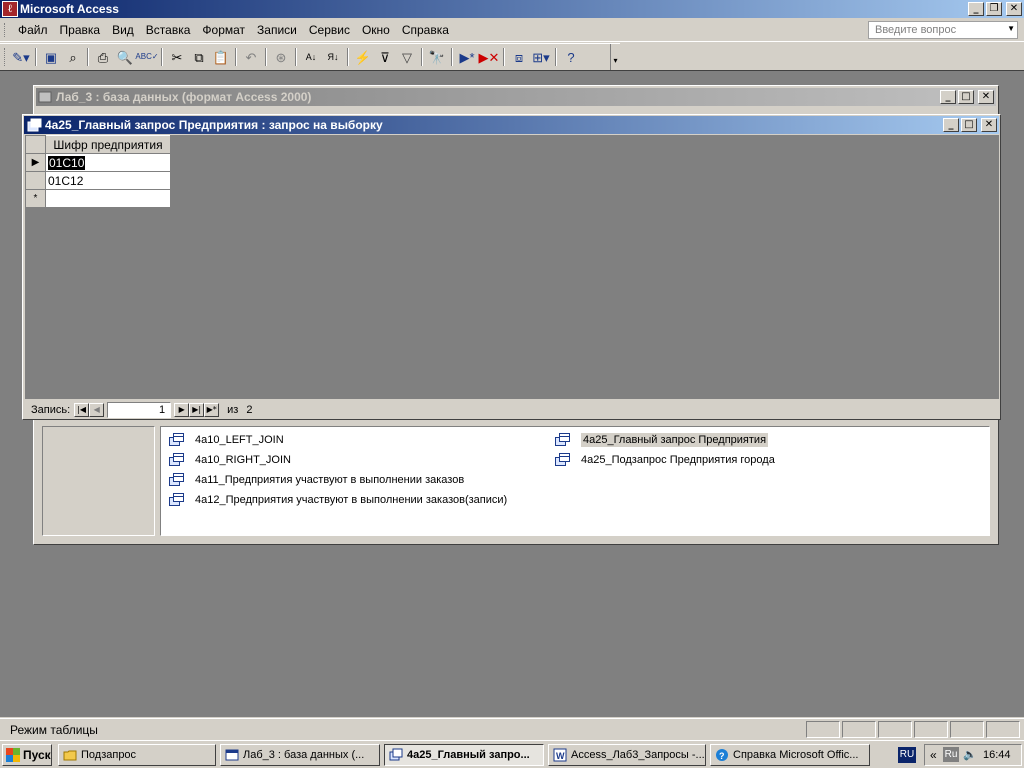 This screenshot has height=768, width=1024. I want to click on list-item: 4a10_LEFT_JOIN, so click(226, 440).